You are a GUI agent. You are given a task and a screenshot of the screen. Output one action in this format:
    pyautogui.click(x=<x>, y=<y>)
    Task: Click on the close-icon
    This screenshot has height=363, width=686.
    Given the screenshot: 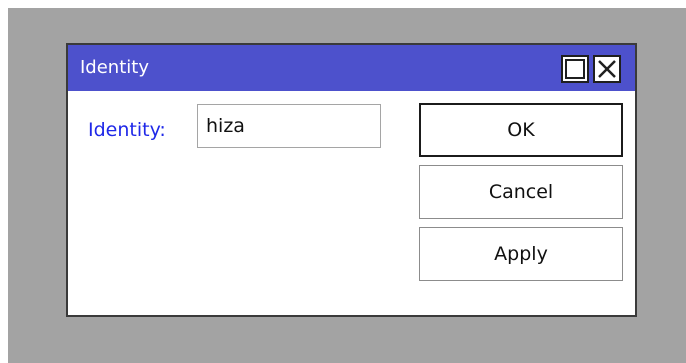 What is the action you would take?
    pyautogui.click(x=607, y=69)
    